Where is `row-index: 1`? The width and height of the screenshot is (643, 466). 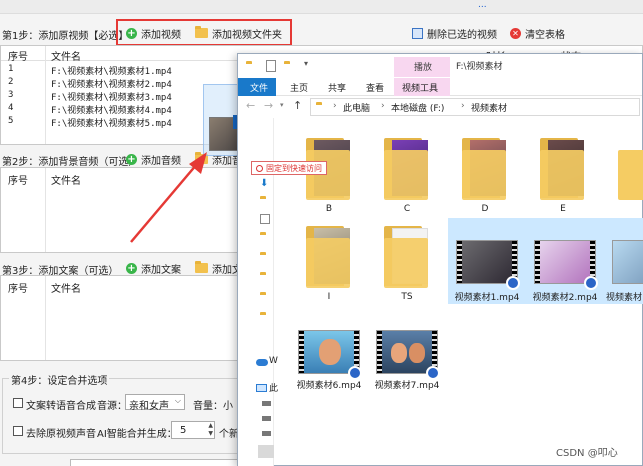 row-index: 1 is located at coordinates (11, 69).